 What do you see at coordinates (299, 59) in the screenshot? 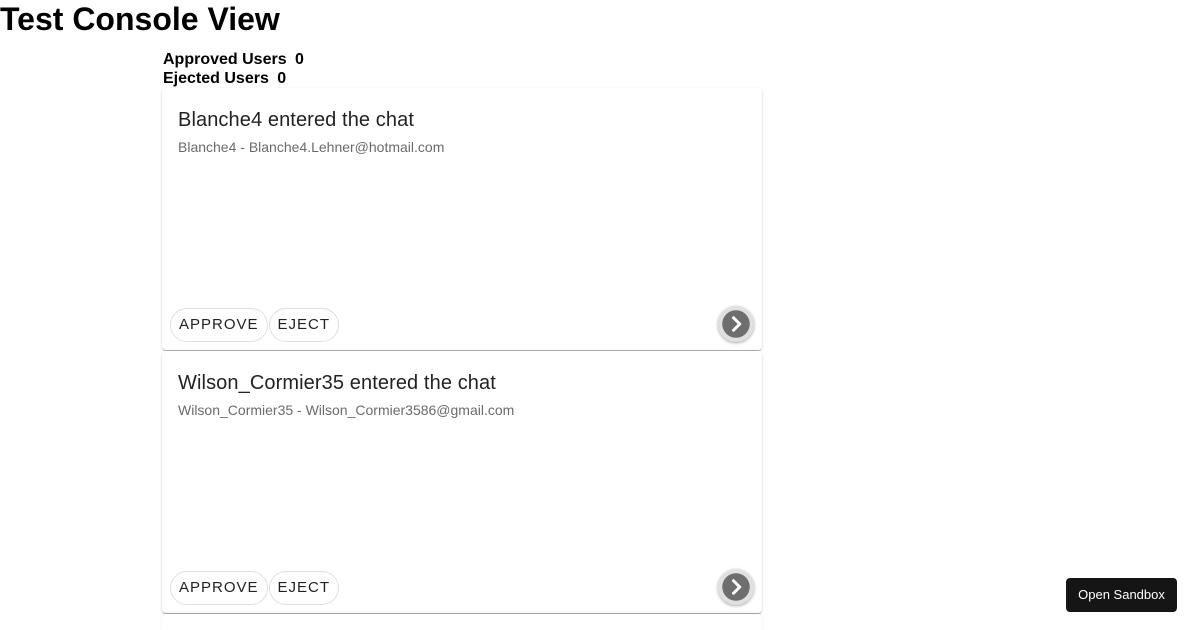
I see `approved-users-count: 0` at bounding box center [299, 59].